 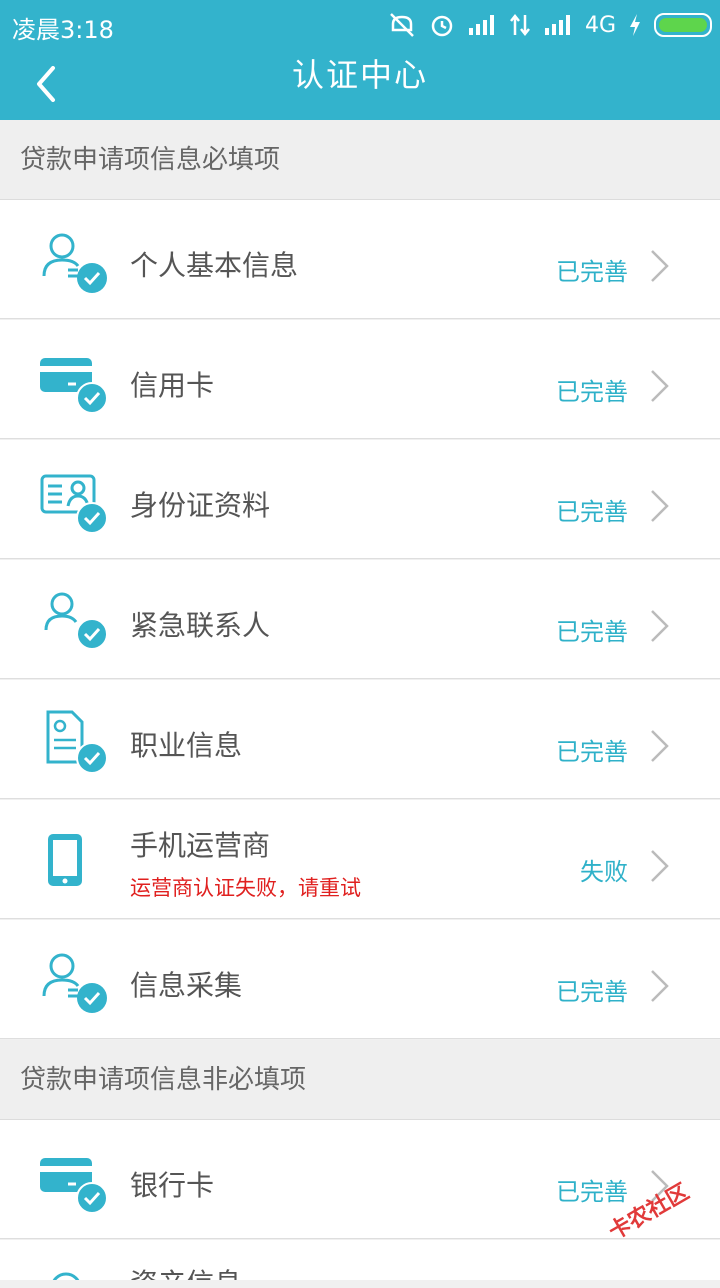 I want to click on status-bar: 凌晨3:18 4G, so click(x=360, y=25).